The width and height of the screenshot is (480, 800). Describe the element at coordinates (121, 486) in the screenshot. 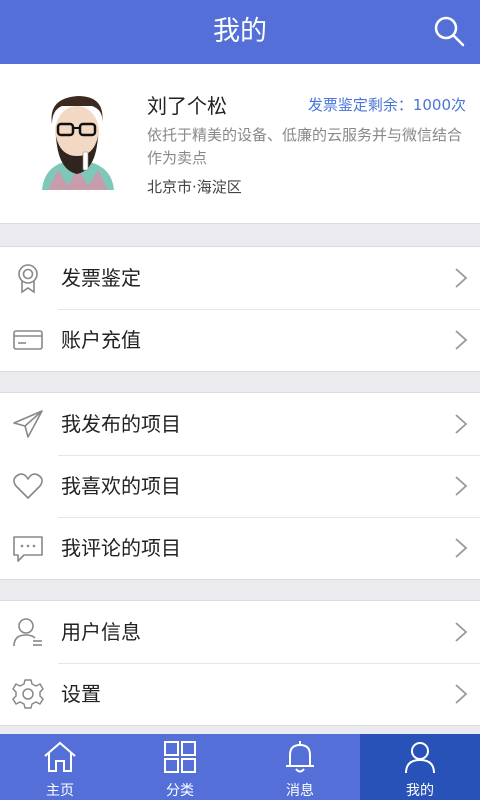

I see `menu-label: 我喜欢的项目` at that location.